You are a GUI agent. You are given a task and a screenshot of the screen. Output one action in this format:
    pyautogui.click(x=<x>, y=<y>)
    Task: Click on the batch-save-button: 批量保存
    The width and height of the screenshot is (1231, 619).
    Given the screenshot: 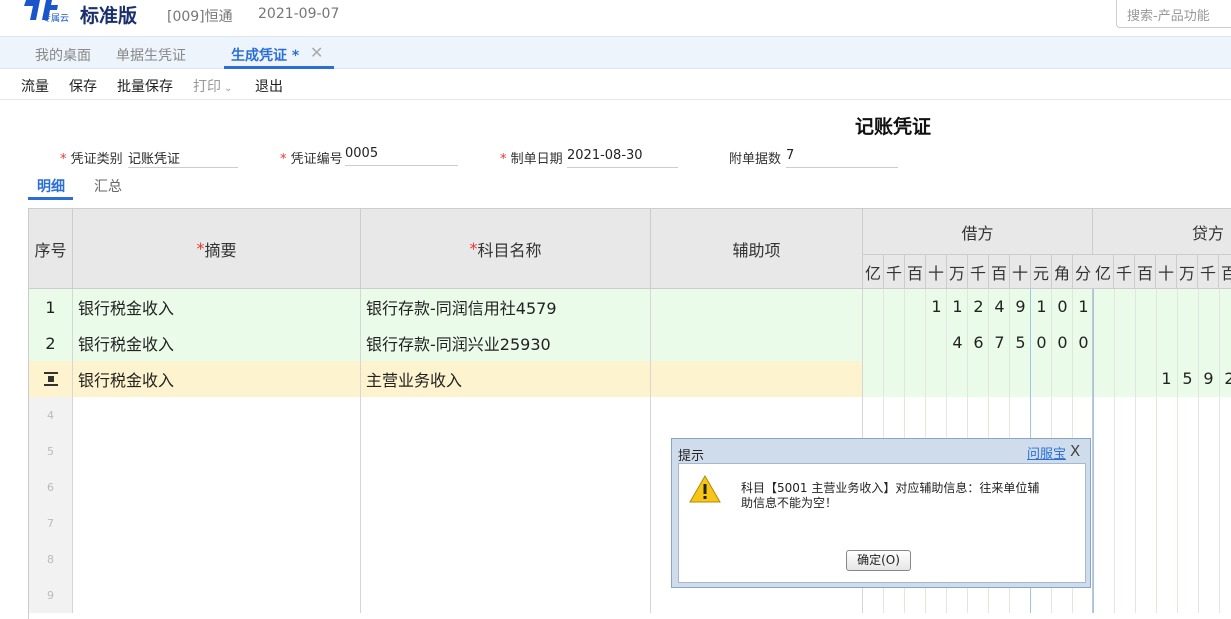 What is the action you would take?
    pyautogui.click(x=145, y=86)
    